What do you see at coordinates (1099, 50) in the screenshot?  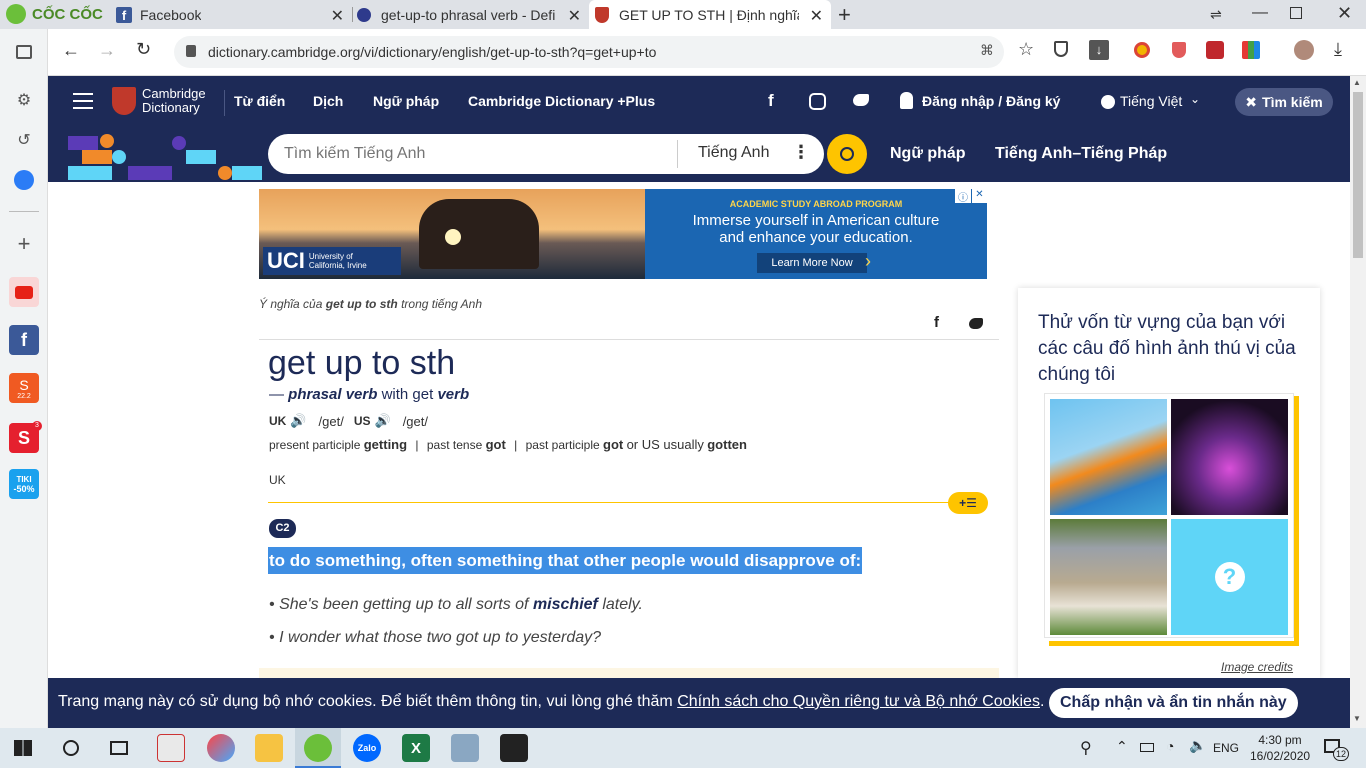 I see `download-icon: ↓` at bounding box center [1099, 50].